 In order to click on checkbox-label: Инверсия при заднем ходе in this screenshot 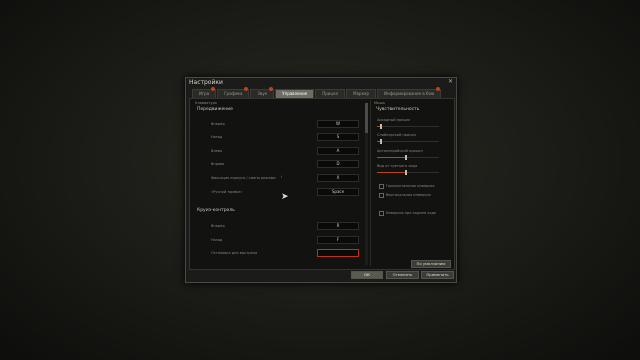, I will do `click(411, 213)`.